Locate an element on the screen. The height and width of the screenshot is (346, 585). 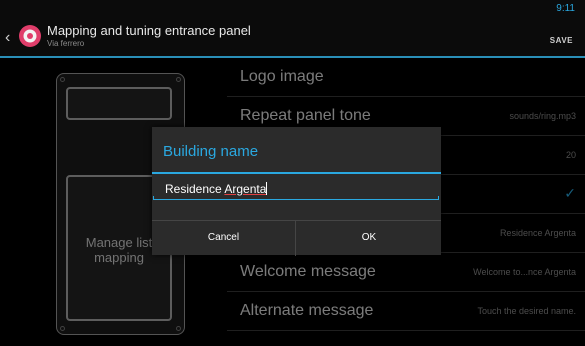
status-clock: 9:11 is located at coordinates (565, 8).